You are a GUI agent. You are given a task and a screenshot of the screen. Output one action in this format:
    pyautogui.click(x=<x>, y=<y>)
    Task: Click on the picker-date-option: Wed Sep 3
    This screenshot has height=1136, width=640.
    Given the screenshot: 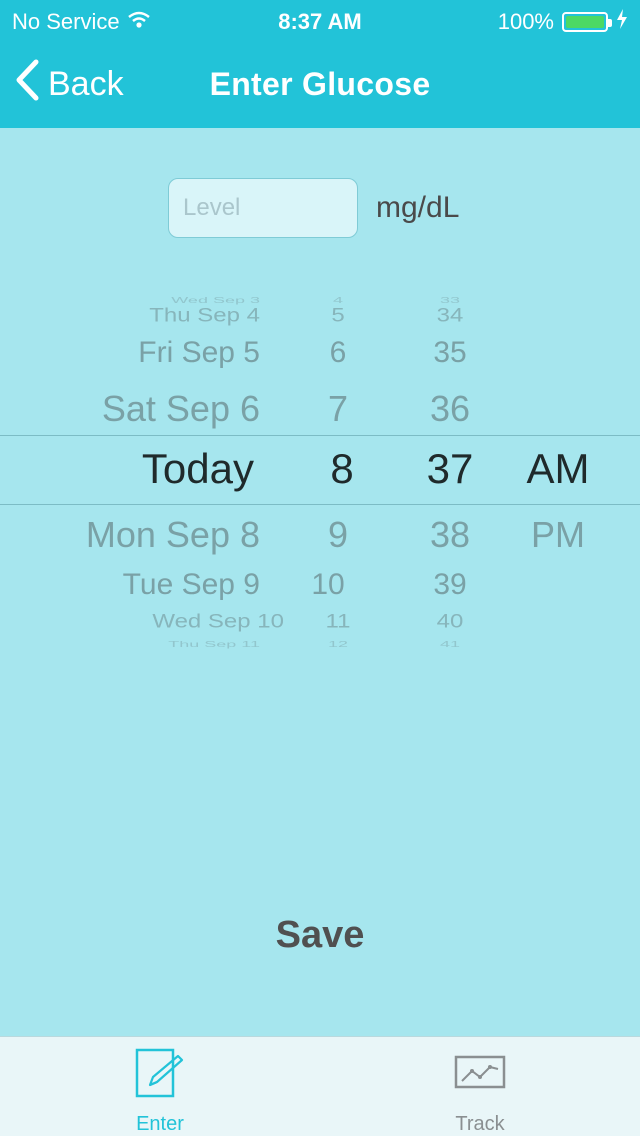 What is the action you would take?
    pyautogui.click(x=150, y=300)
    